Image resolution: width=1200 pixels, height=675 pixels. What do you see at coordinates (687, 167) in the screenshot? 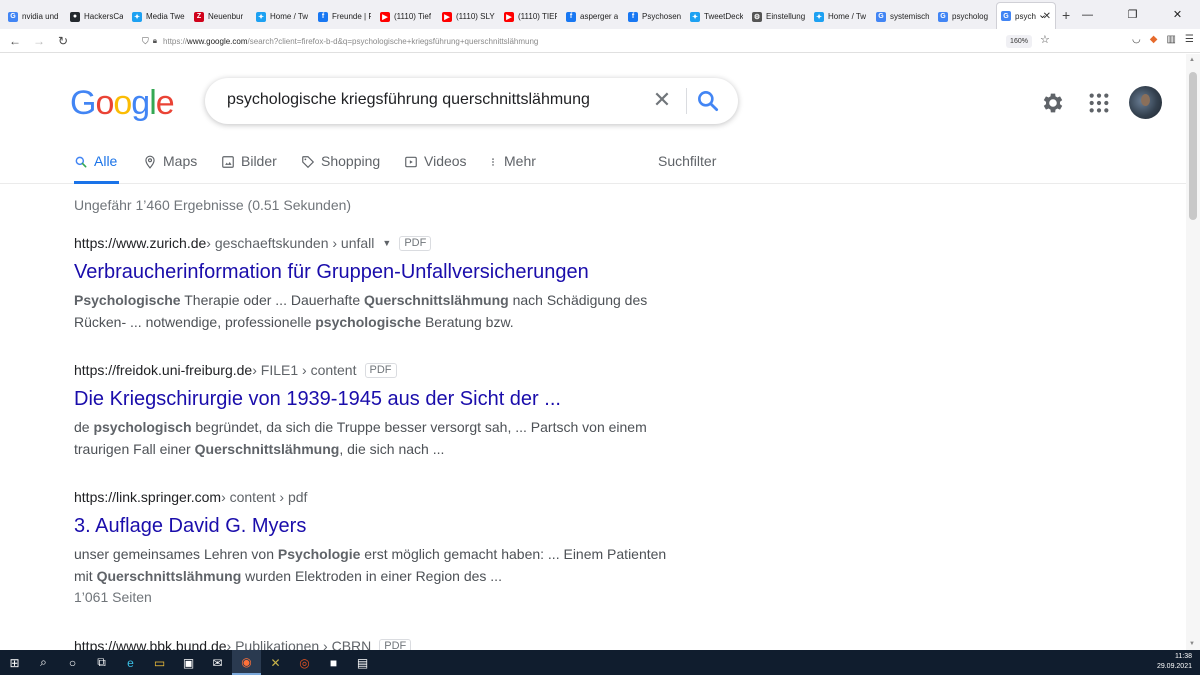
I see `tab-tools: Suchfilter` at bounding box center [687, 167].